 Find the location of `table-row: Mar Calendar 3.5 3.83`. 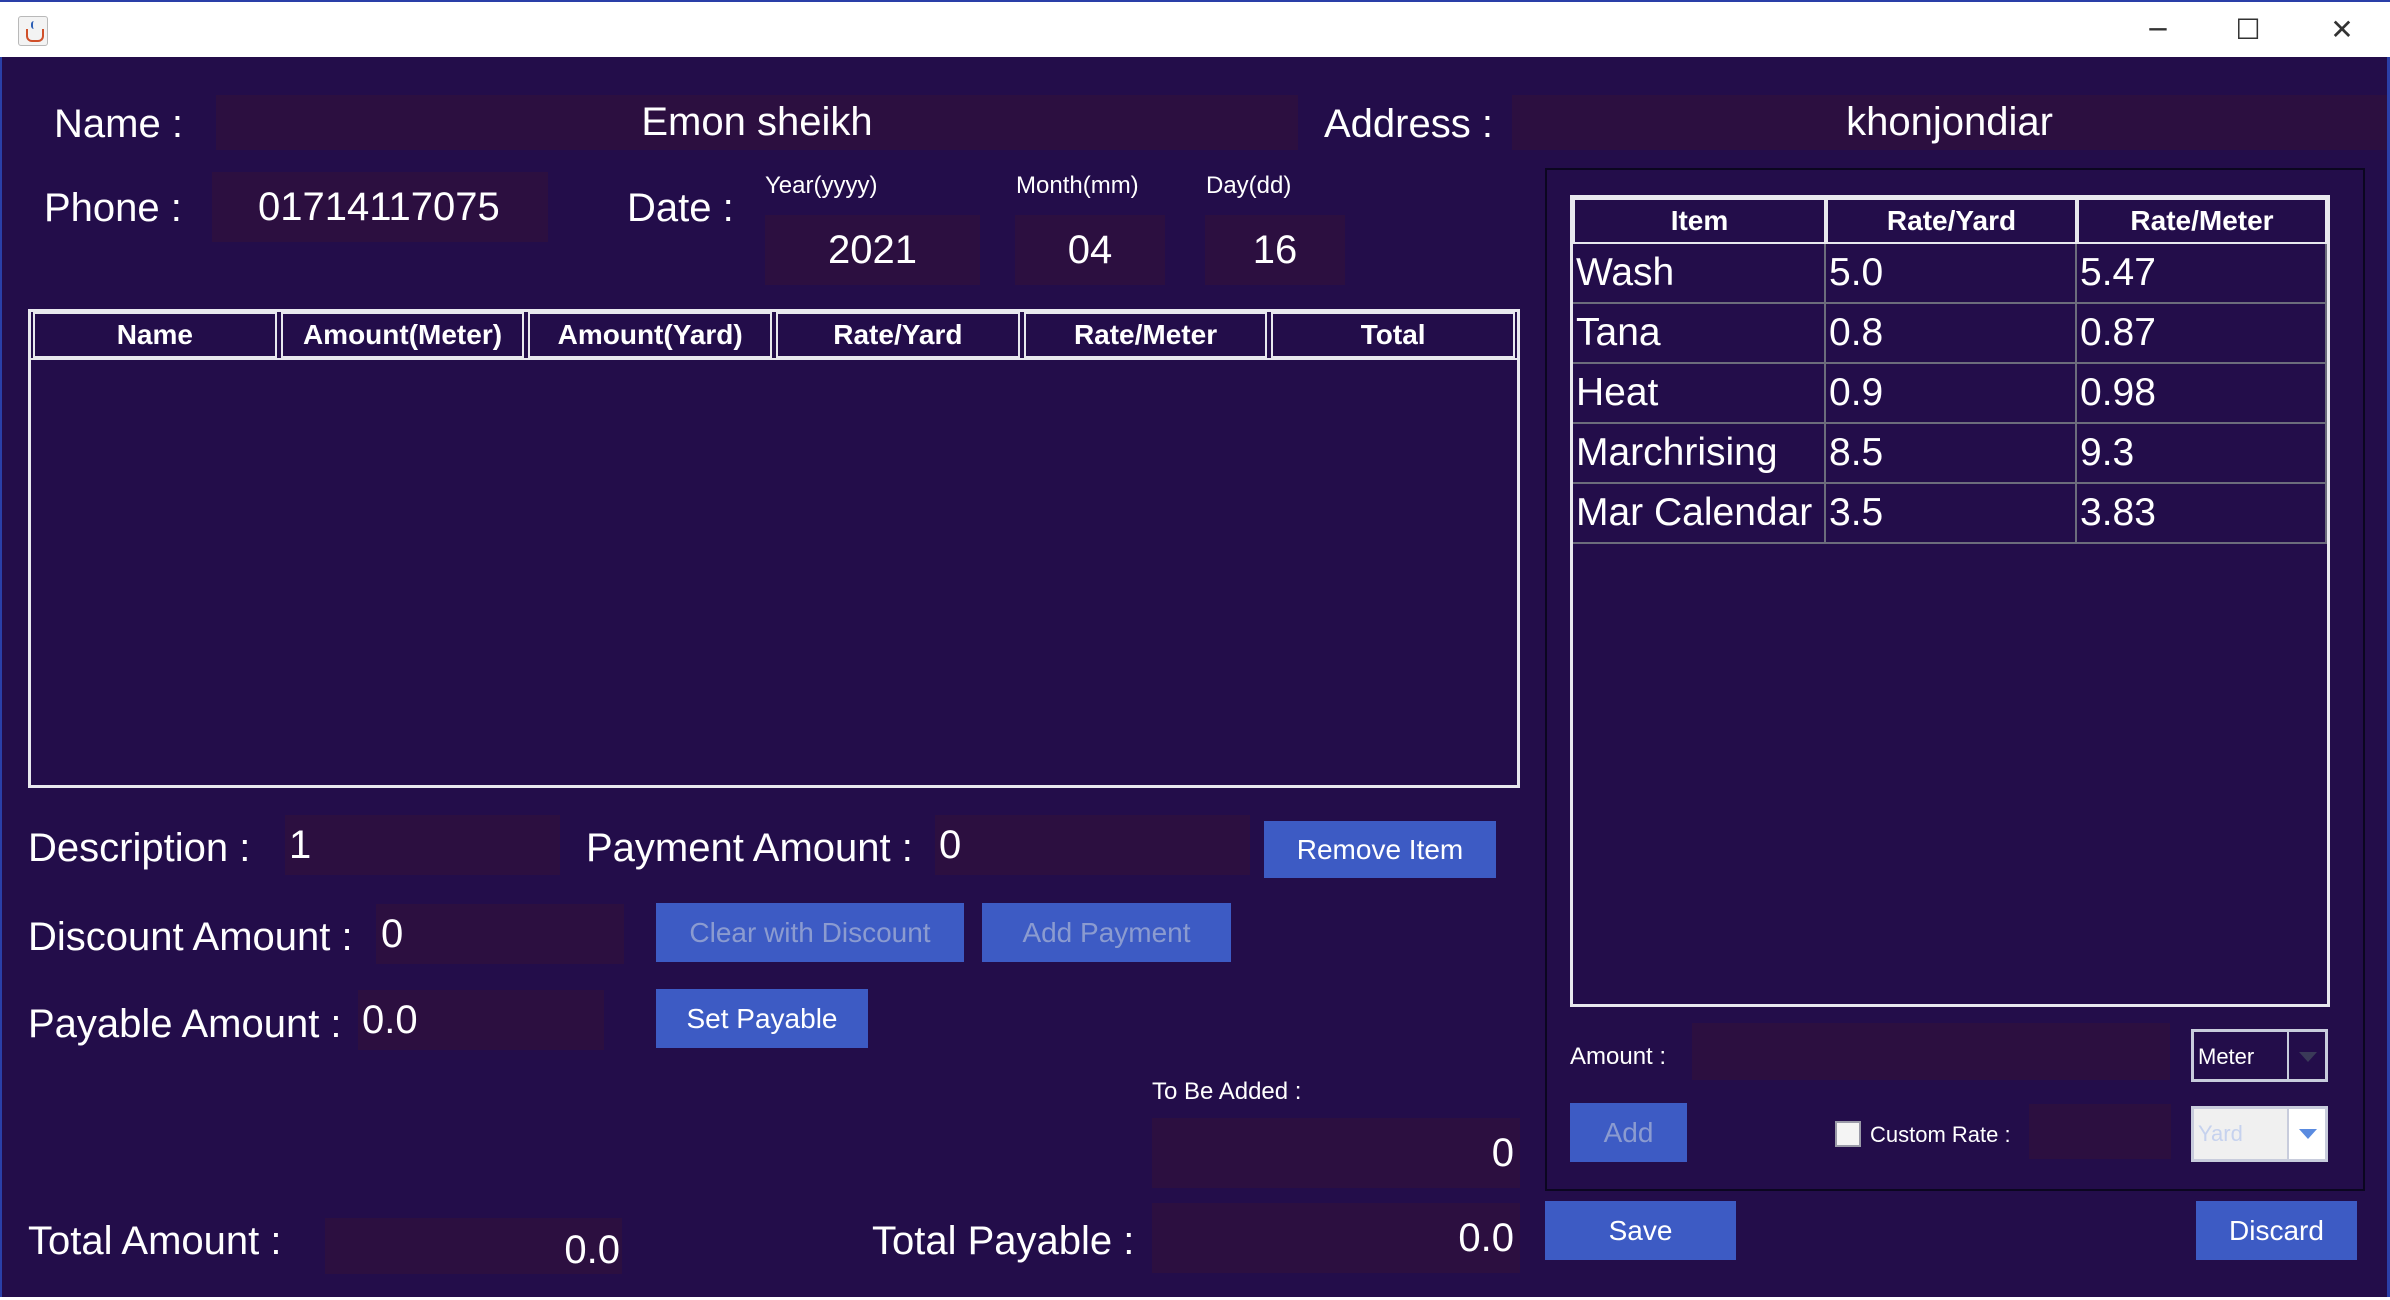

table-row: Mar Calendar 3.5 3.83 is located at coordinates (1950, 514).